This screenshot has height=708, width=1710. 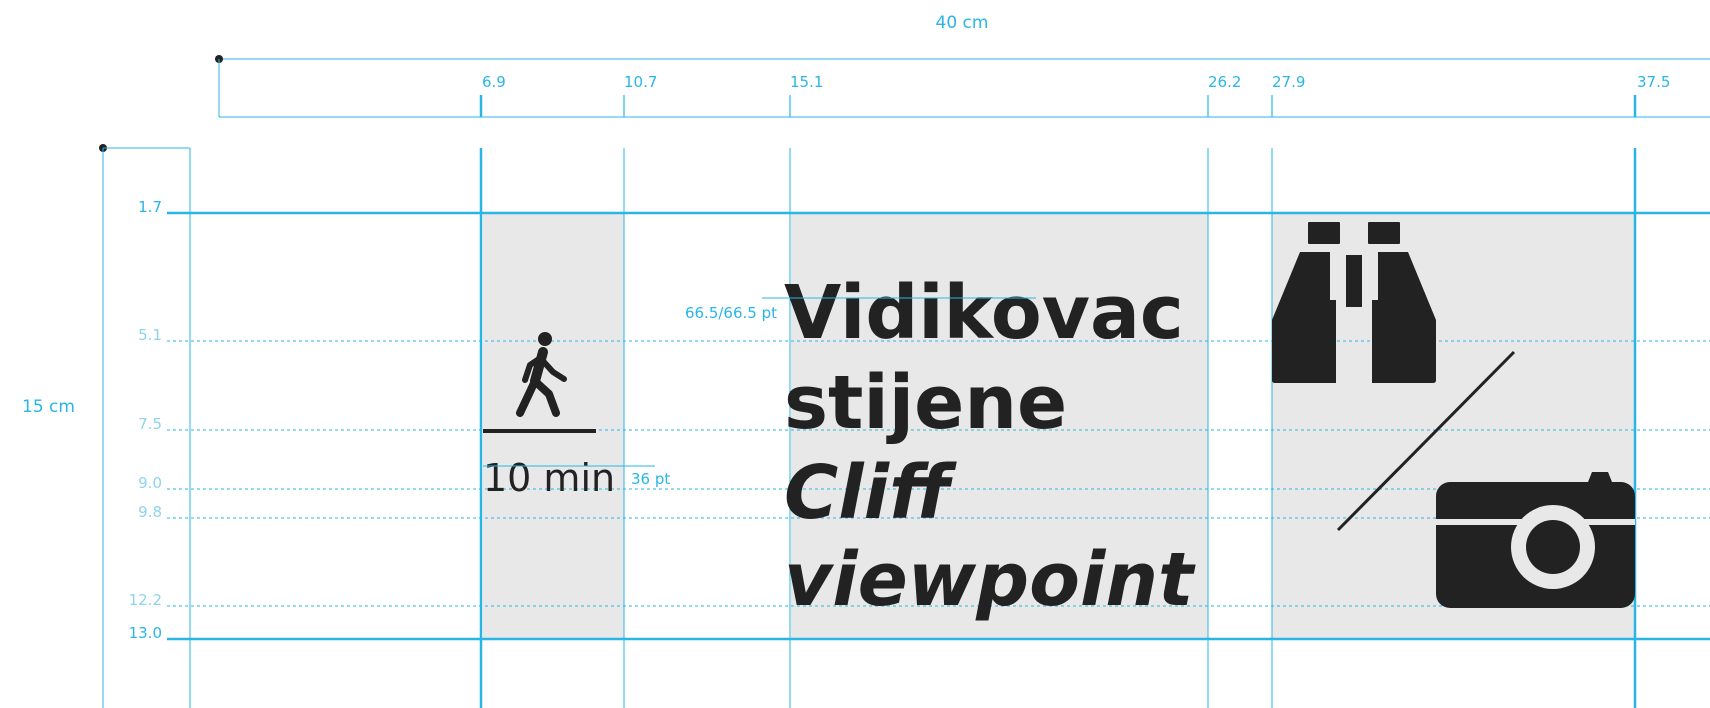 I want to click on height-label: 15 cm, so click(x=48, y=407).